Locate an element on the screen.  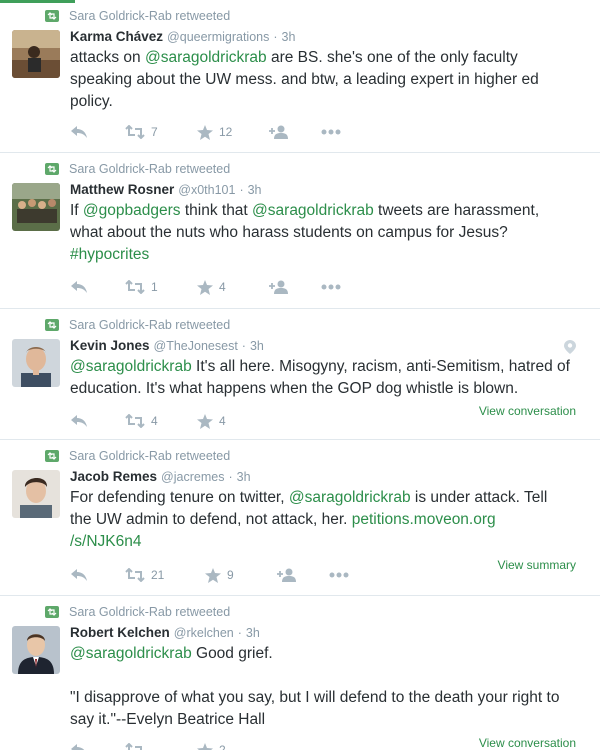
author-handle: @TheJonesest is located at coordinates (196, 346).